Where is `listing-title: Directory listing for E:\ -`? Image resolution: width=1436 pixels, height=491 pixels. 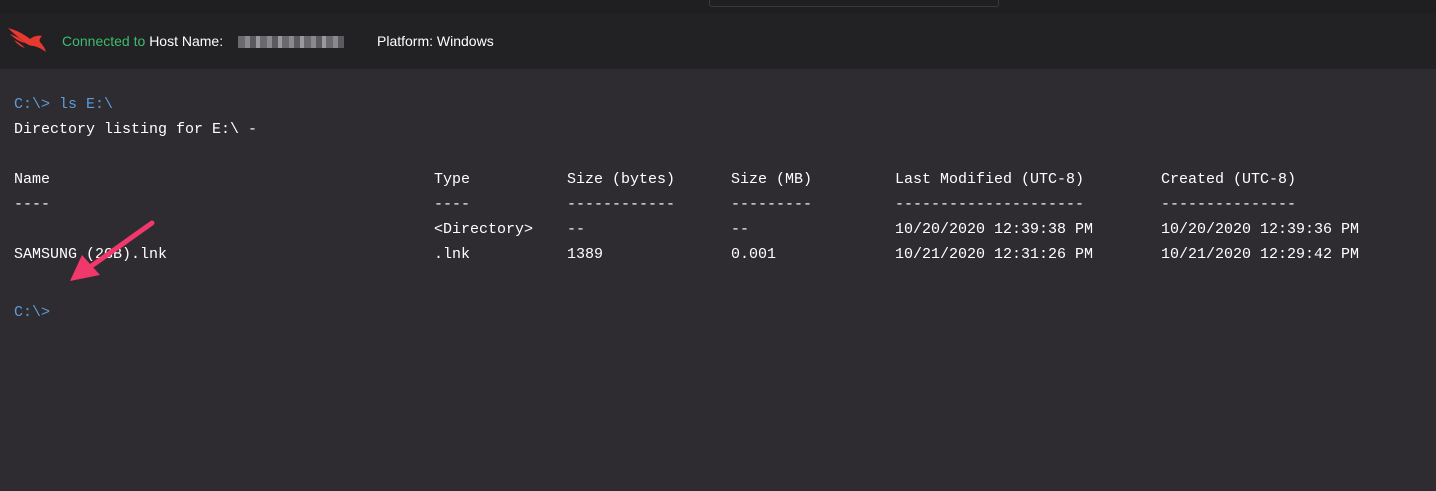
listing-title: Directory listing for E:\ - is located at coordinates (136, 129).